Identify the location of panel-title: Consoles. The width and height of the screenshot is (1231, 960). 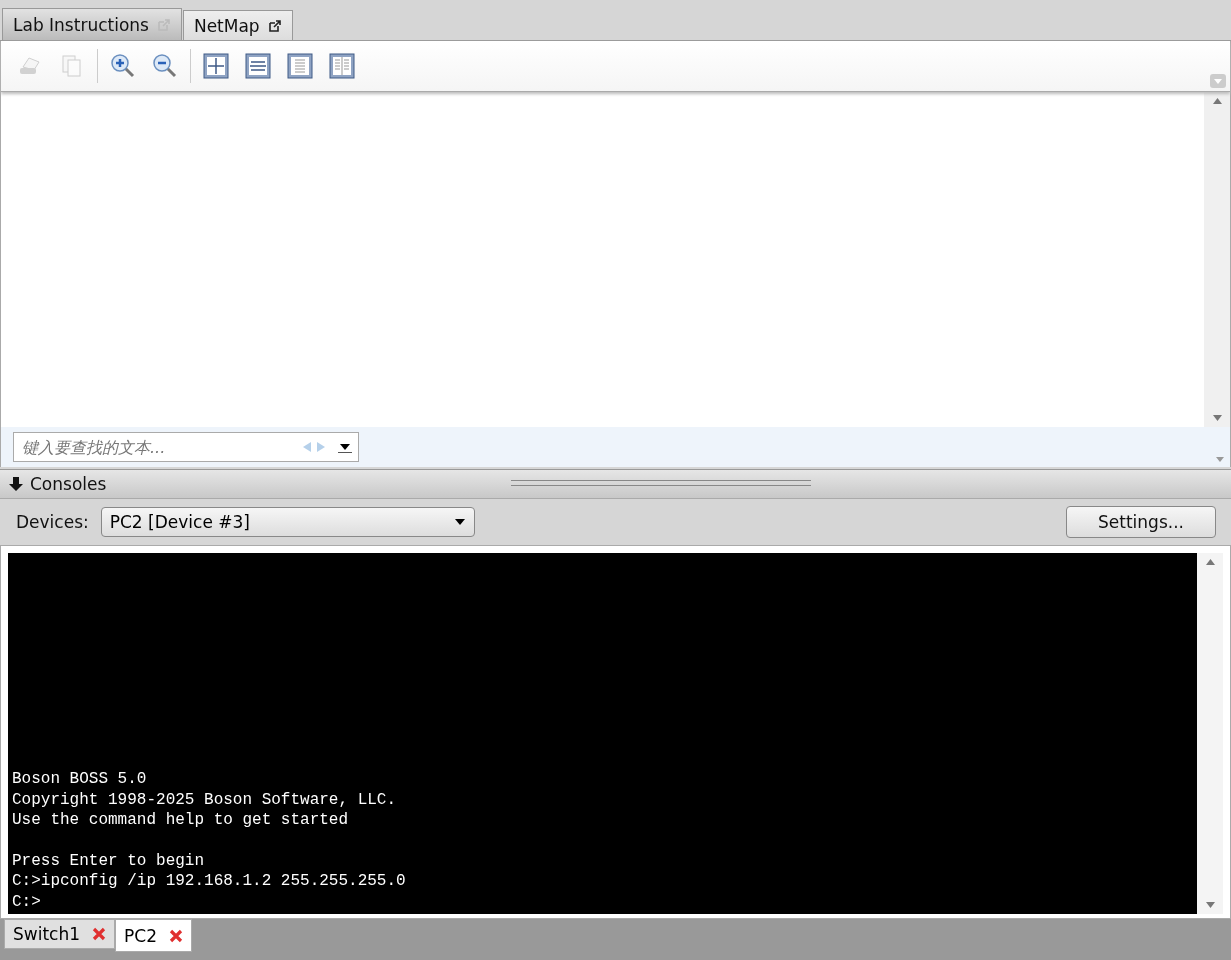
(68, 484).